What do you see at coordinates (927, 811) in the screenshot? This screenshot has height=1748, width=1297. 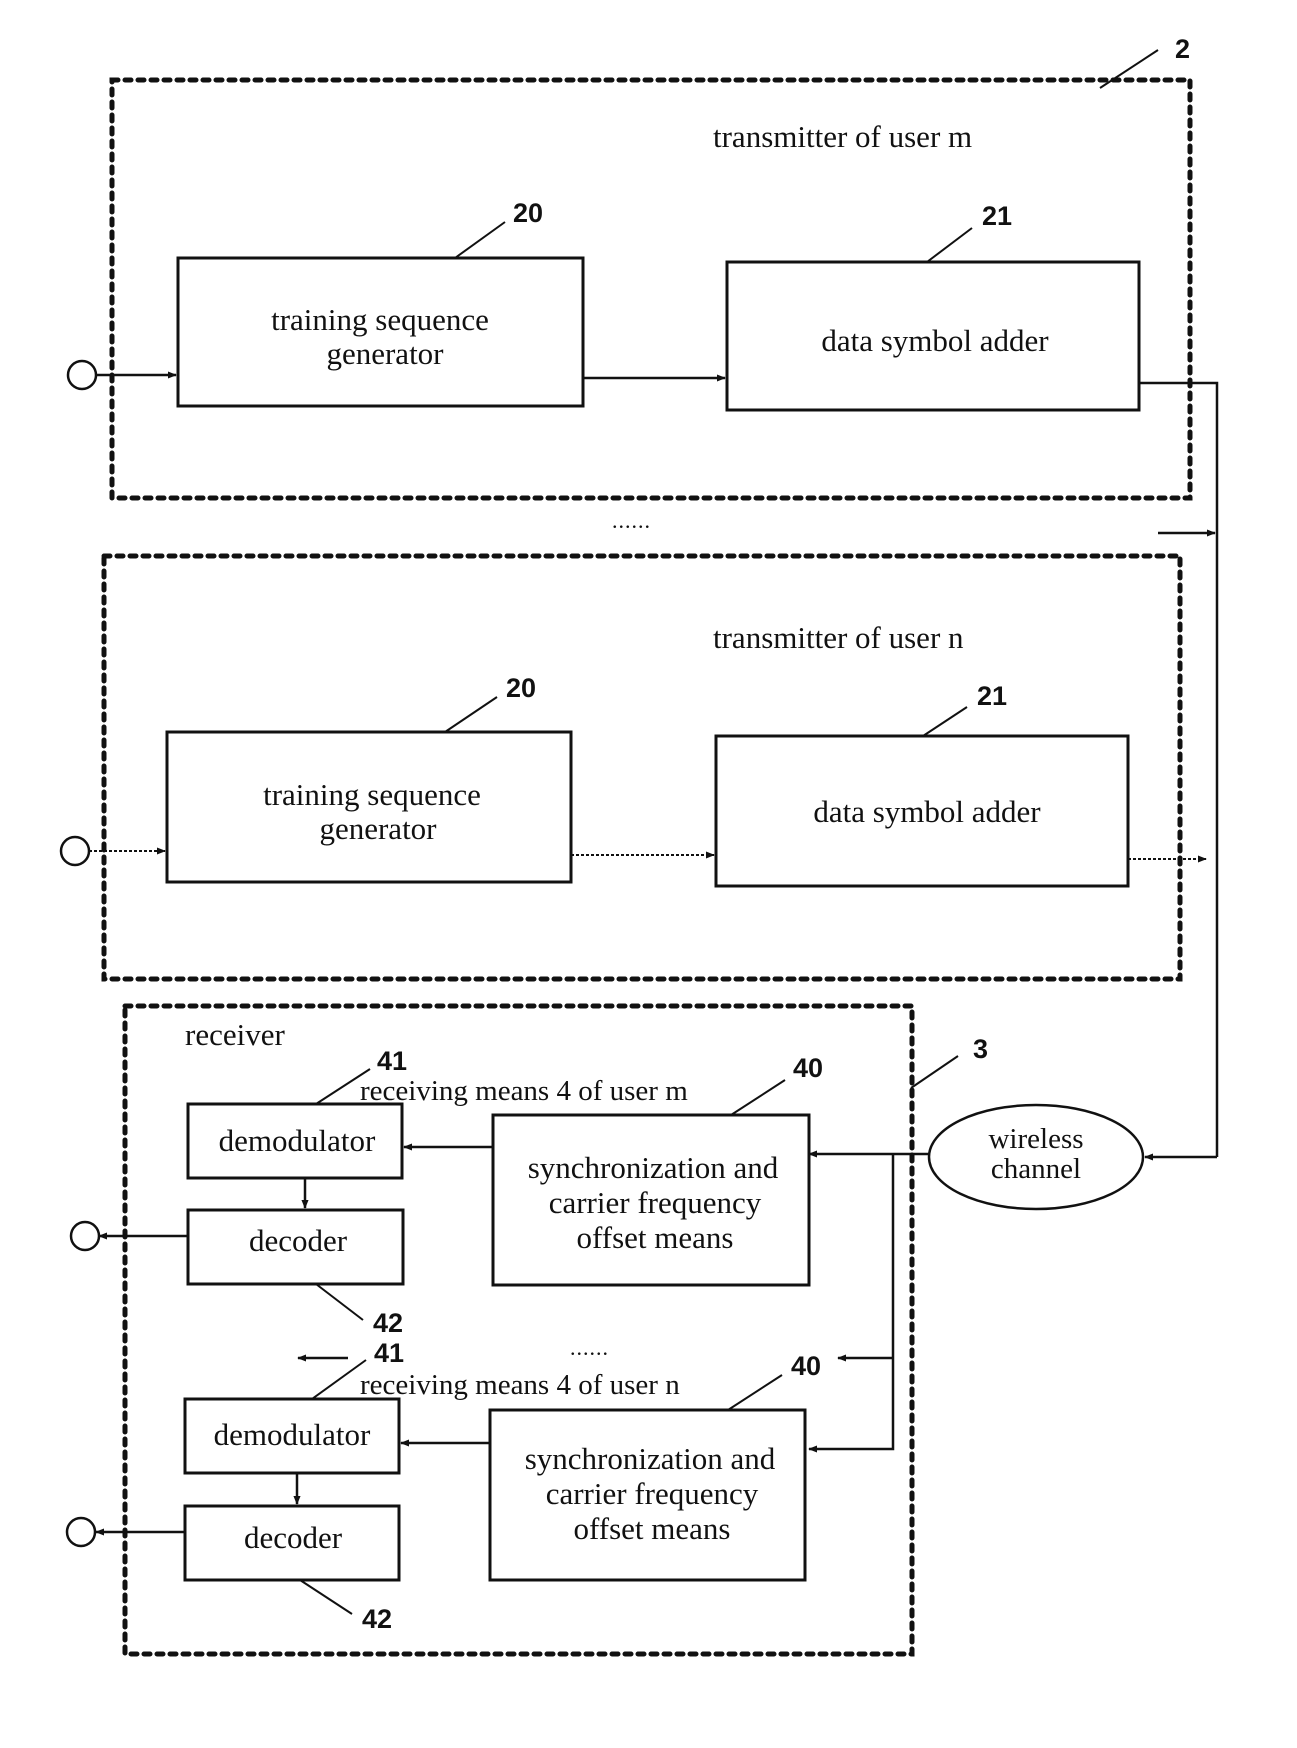 I see `dsa-n-label: data symbol adder` at bounding box center [927, 811].